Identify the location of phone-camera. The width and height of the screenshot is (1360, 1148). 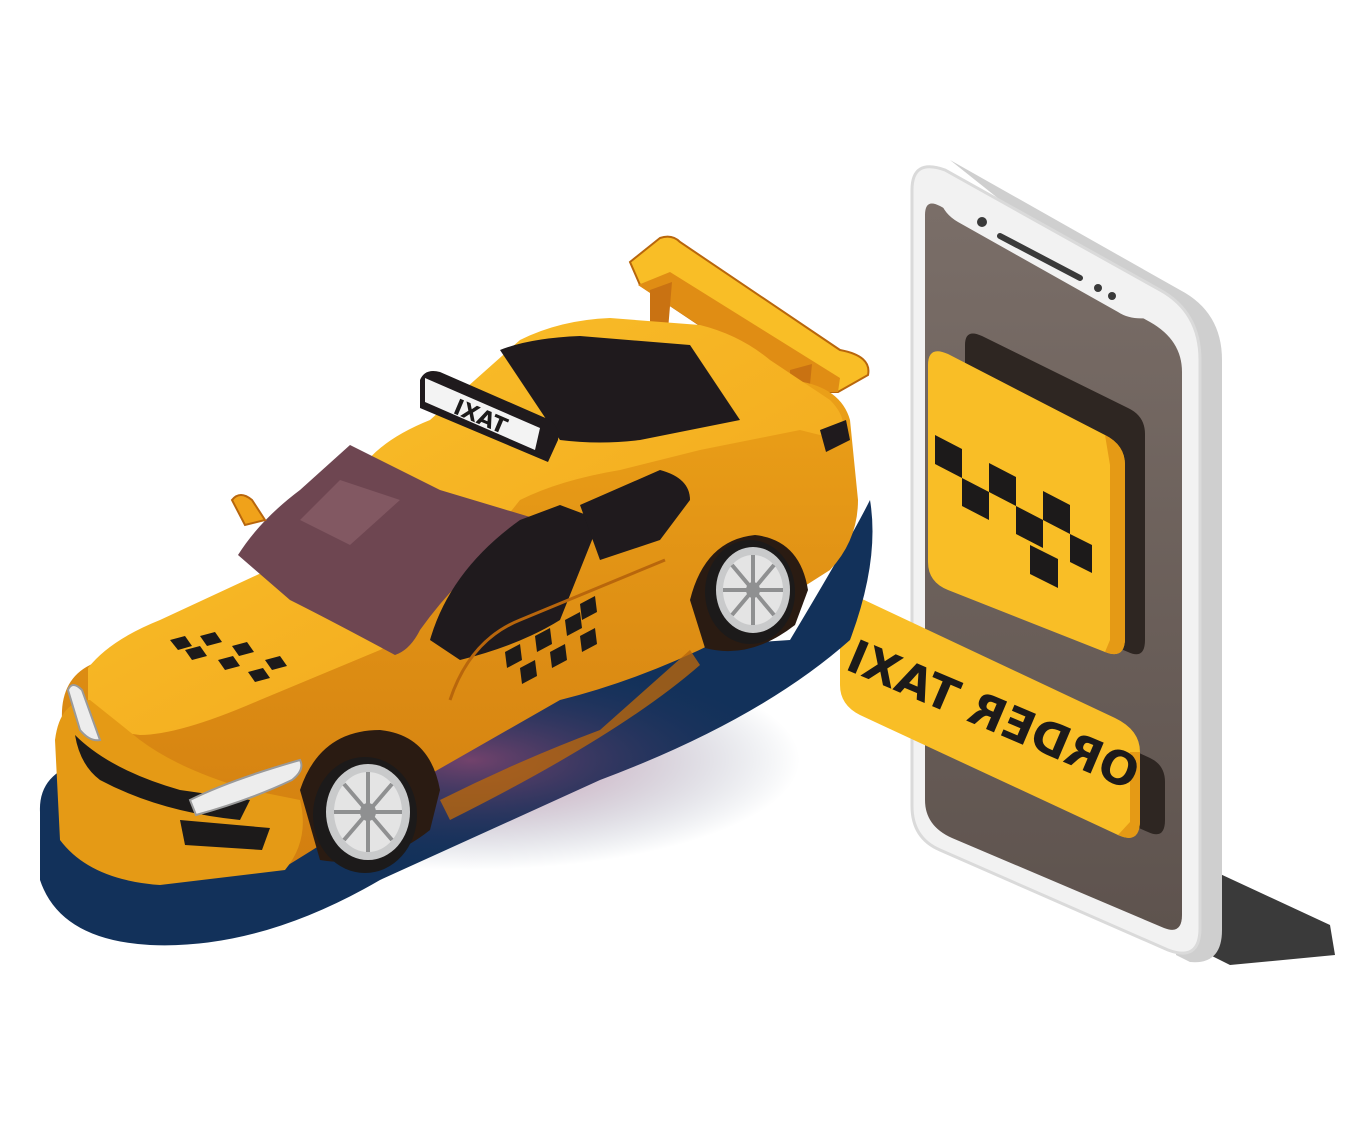
(982, 222).